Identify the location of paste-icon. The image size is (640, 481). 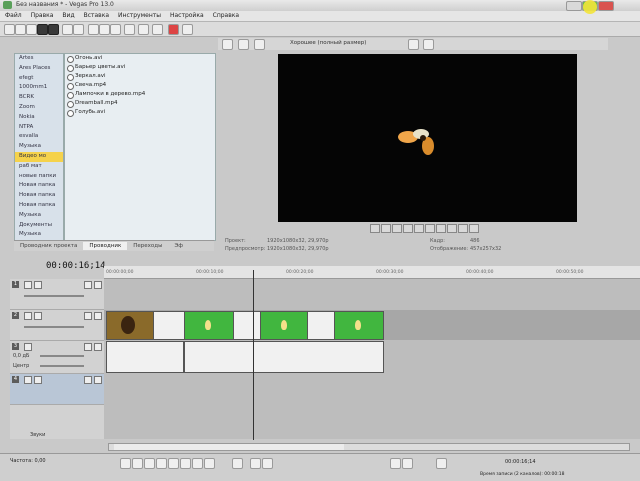
(115, 29).